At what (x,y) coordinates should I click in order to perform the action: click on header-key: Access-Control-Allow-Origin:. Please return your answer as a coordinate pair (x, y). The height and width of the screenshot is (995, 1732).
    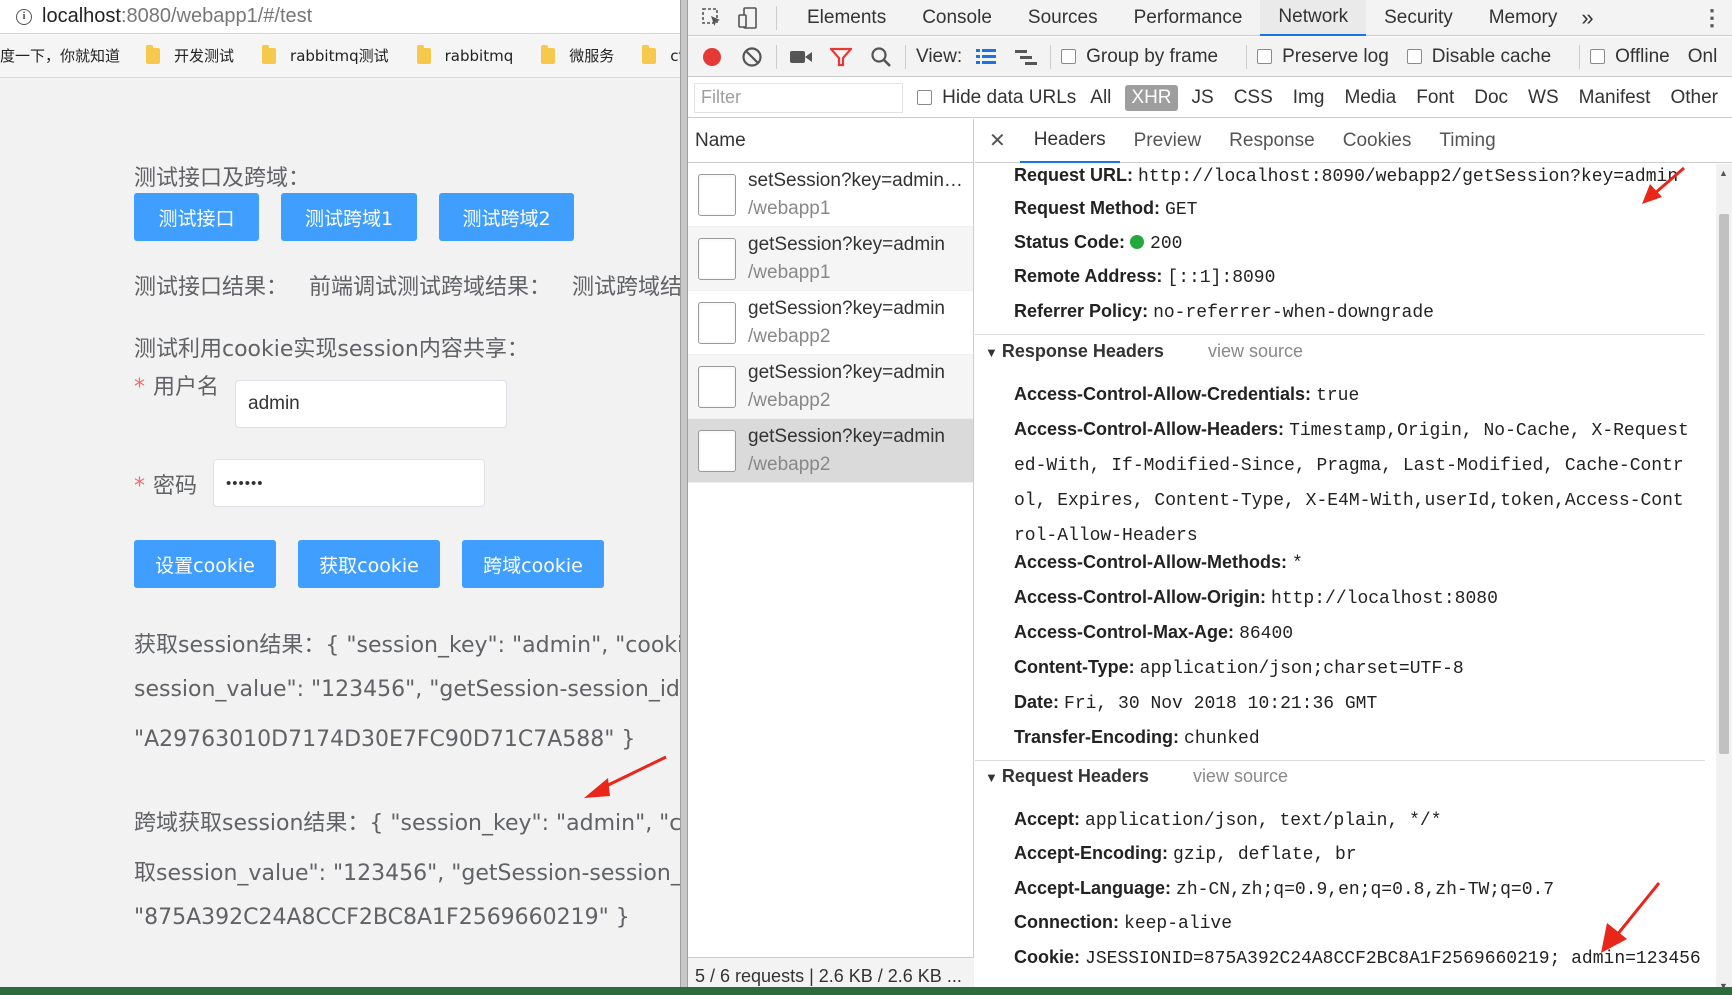
    Looking at the image, I should click on (1140, 597).